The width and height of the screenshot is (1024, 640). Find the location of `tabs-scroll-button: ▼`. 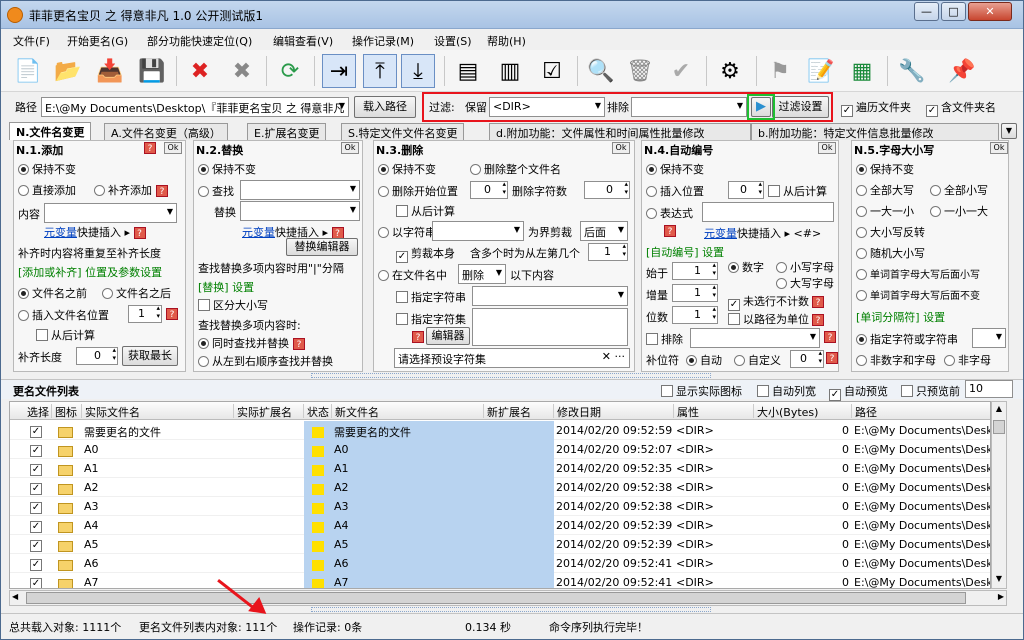

tabs-scroll-button: ▼ is located at coordinates (1009, 131).